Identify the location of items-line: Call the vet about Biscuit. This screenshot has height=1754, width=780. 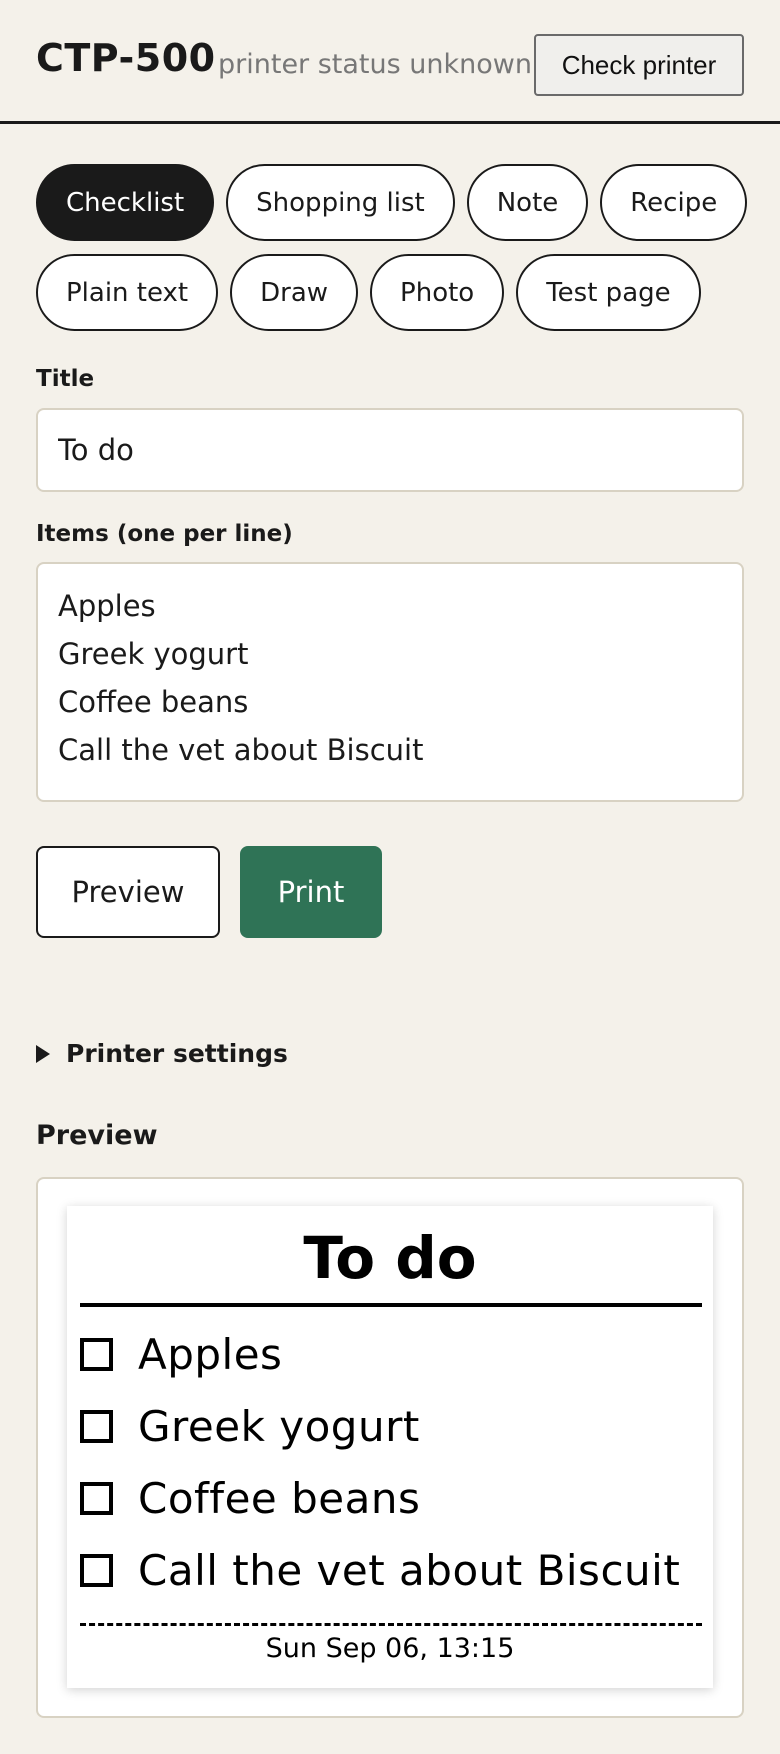
(241, 750).